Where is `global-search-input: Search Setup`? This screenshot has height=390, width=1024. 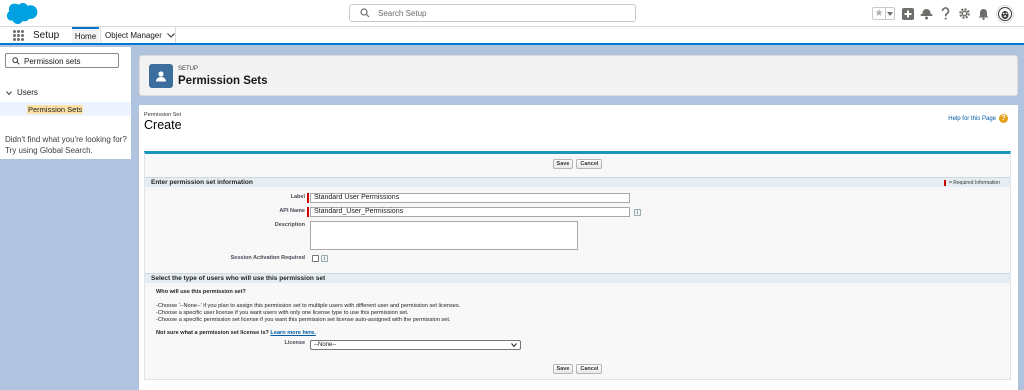
global-search-input: Search Setup is located at coordinates (492, 13).